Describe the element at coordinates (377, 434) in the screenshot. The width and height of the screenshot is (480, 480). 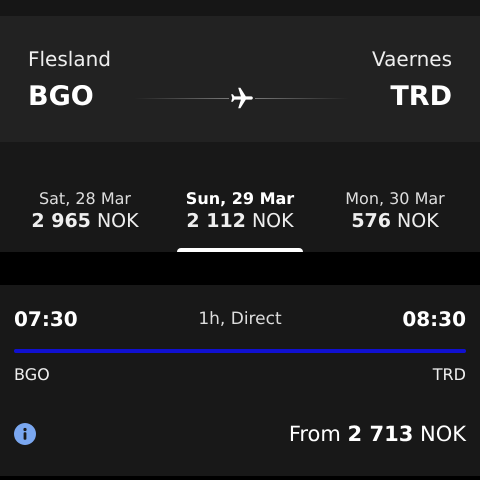
I see `flight-price: From 2 713 NOK` at that location.